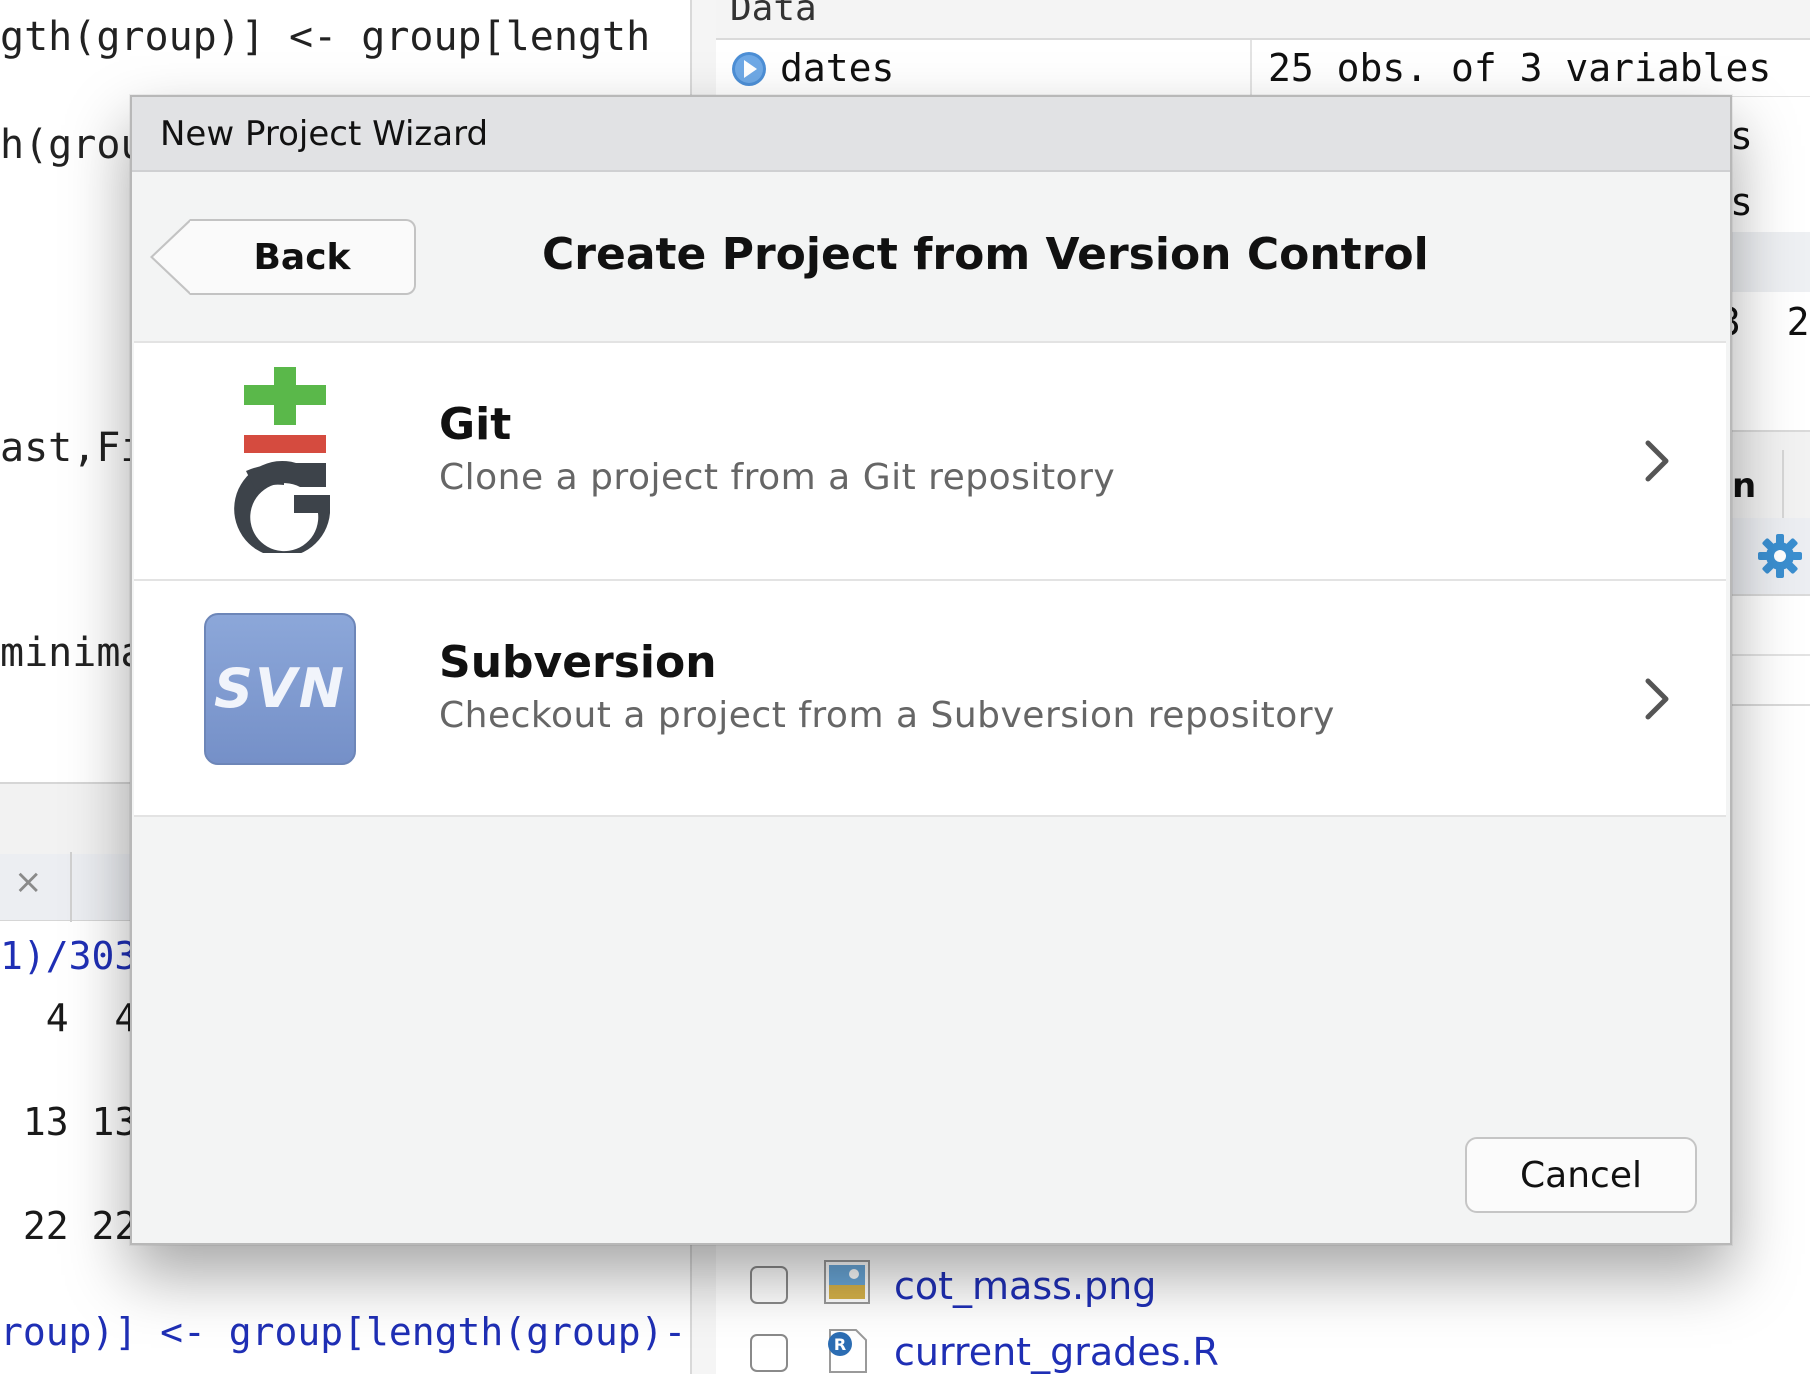 This screenshot has width=1810, height=1374. I want to click on console-line: 13 13, so click(69, 1122).